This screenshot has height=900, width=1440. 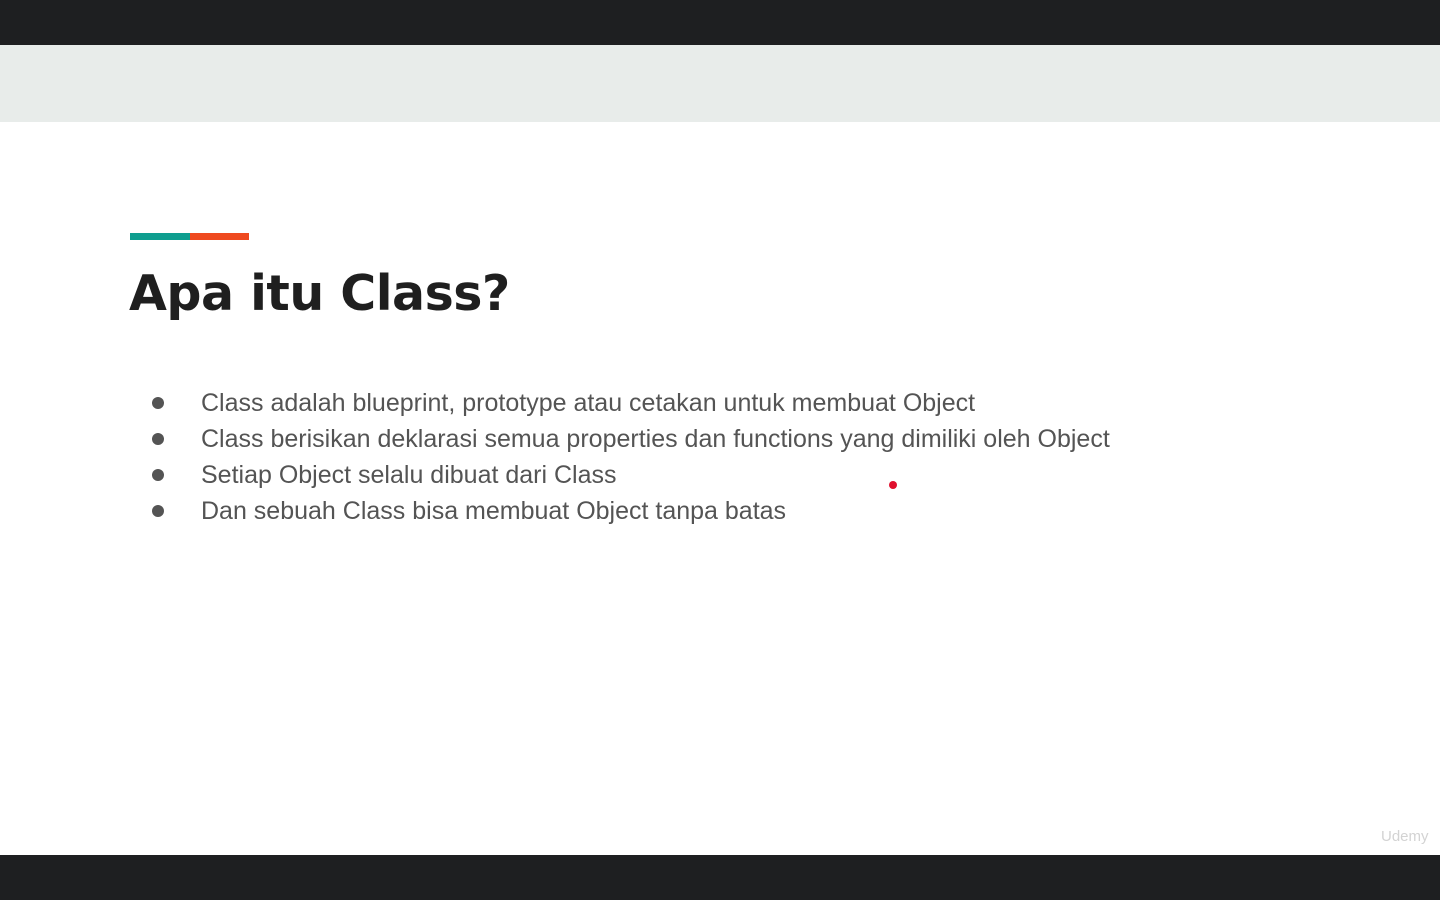 What do you see at coordinates (409, 474) in the screenshot?
I see `bullet-text: Setiap Object selalu dibuat dari Class` at bounding box center [409, 474].